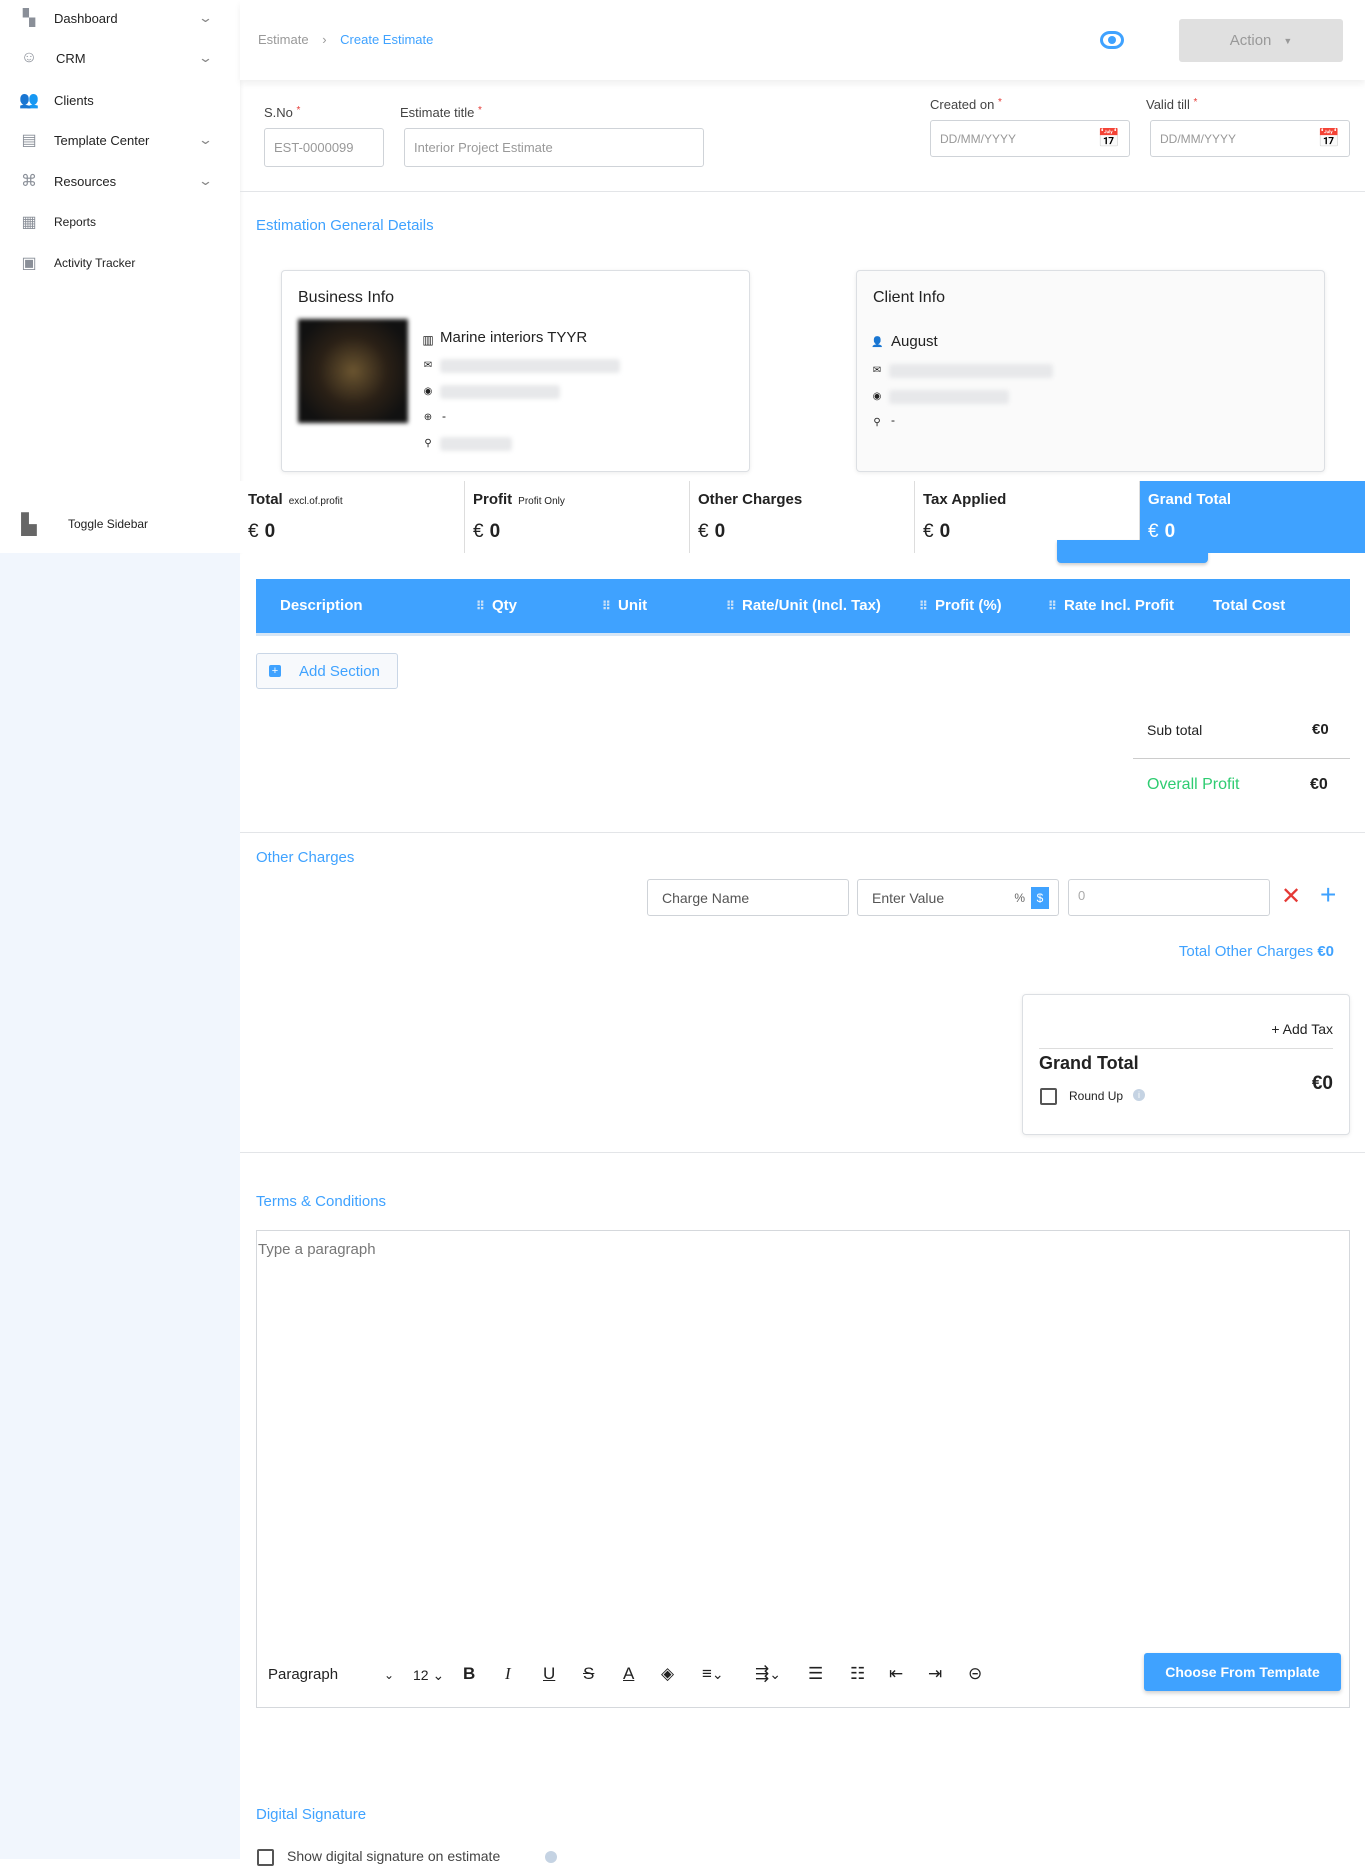 Image resolution: width=1365 pixels, height=1866 pixels. Describe the element at coordinates (896, 1674) in the screenshot. I see `outdent-icon: ⇤` at that location.